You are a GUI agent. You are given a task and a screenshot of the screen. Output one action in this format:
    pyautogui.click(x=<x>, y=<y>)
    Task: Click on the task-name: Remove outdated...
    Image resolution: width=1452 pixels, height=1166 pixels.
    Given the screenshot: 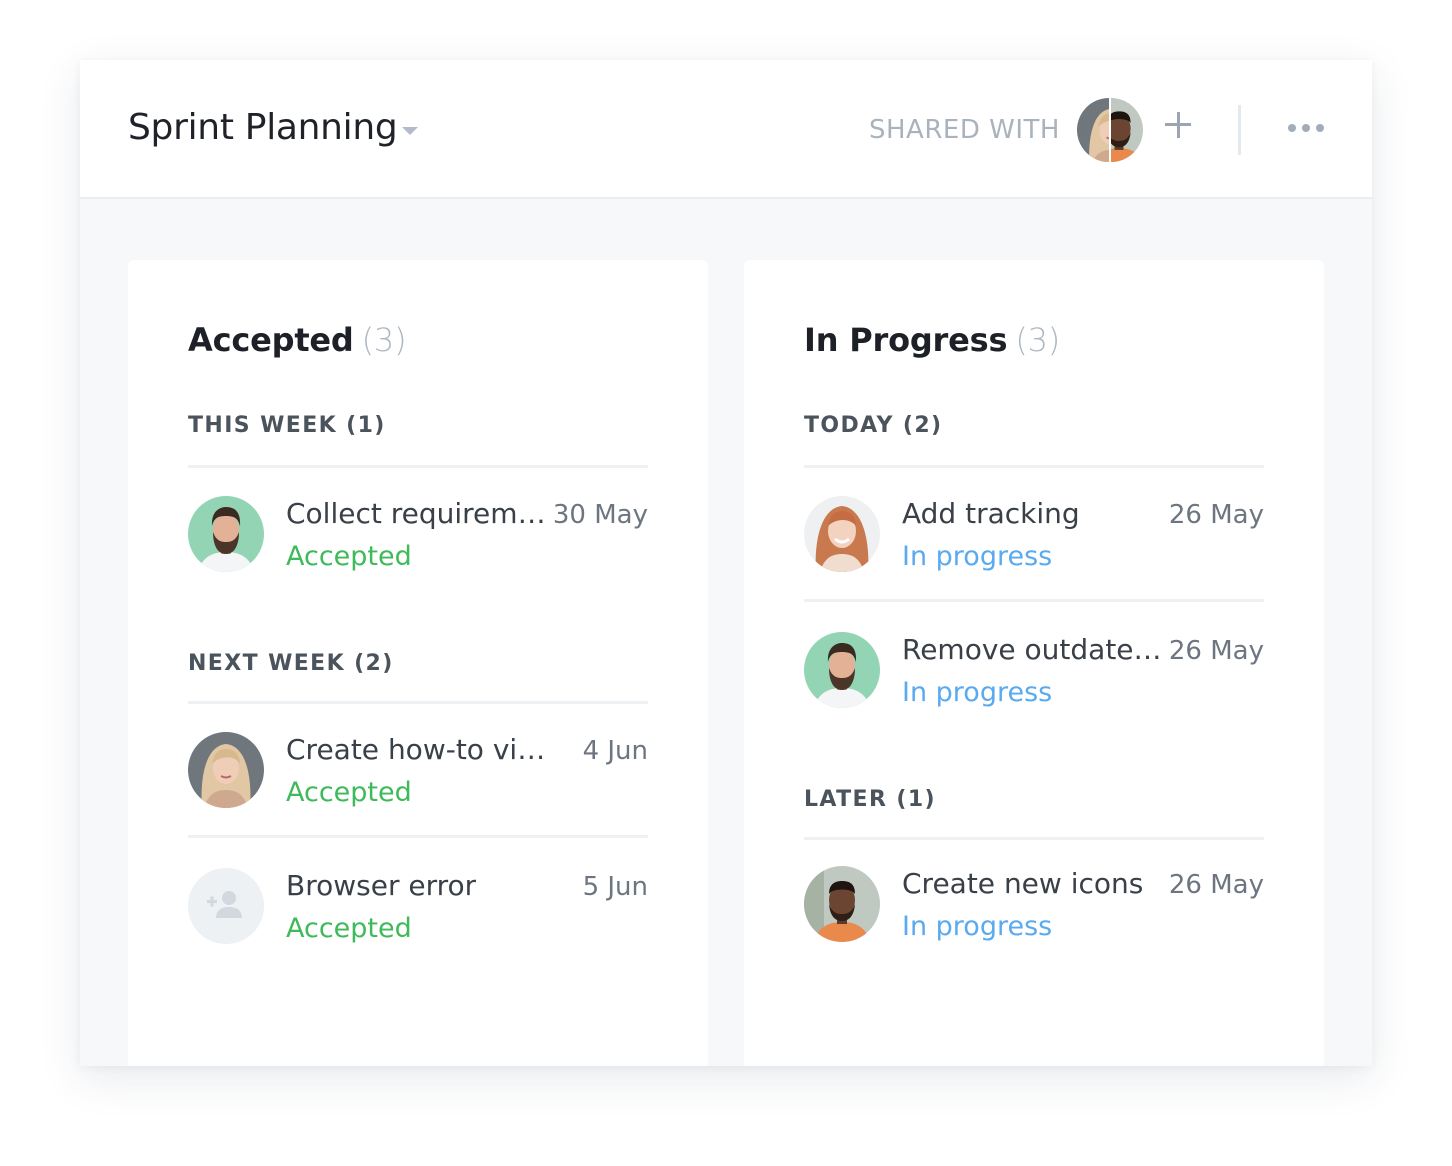 What is the action you would take?
    pyautogui.click(x=1033, y=649)
    